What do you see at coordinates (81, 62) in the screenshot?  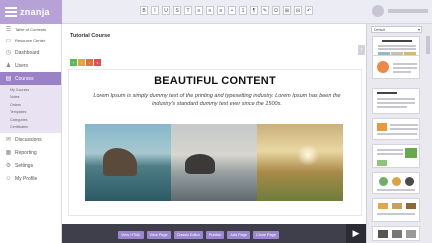 I see `color-button-yellow: ↑` at bounding box center [81, 62].